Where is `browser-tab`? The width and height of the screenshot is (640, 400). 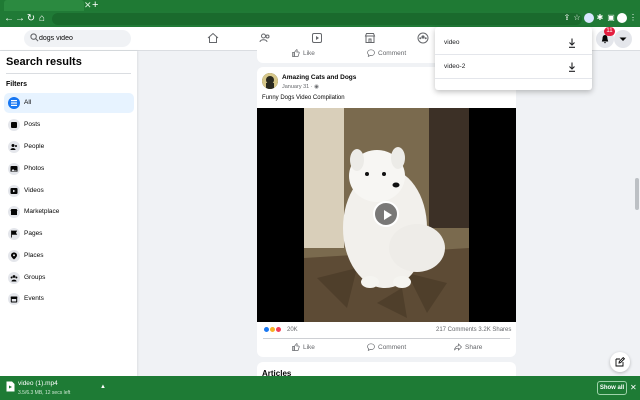
browser-tab is located at coordinates (44, 5).